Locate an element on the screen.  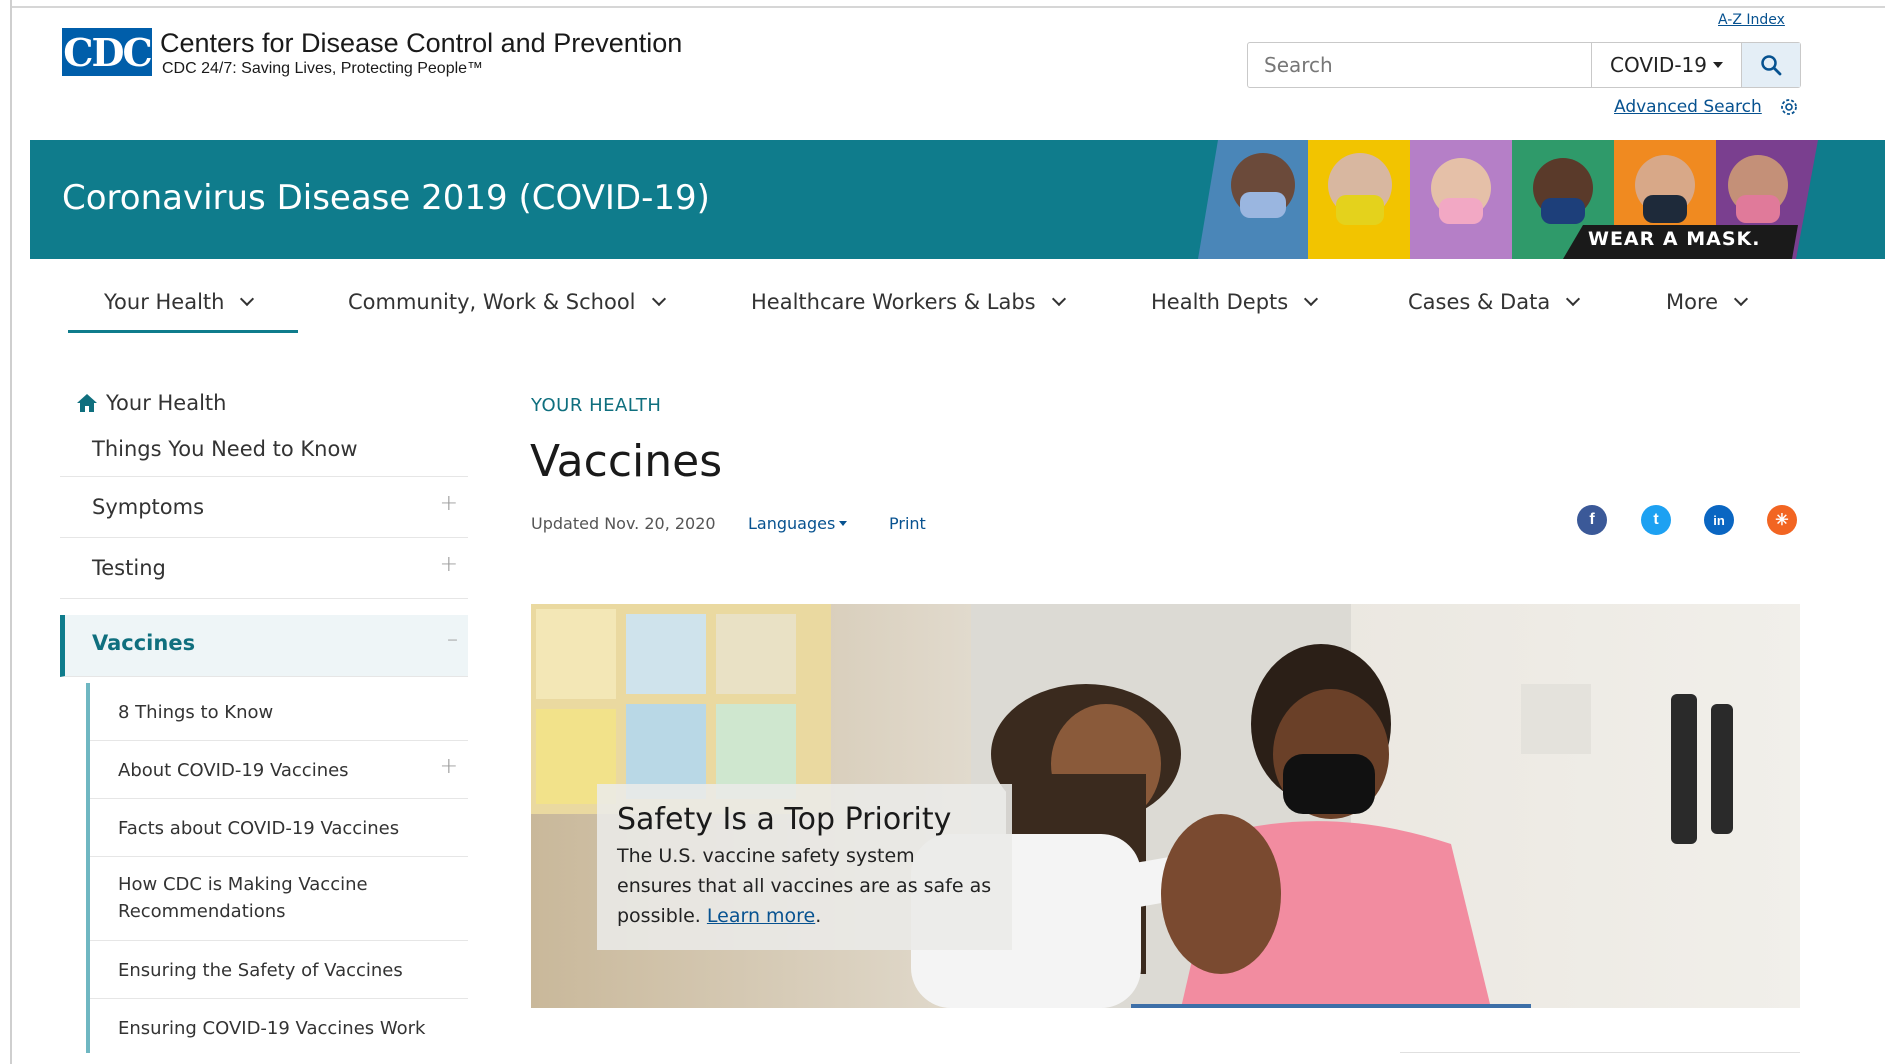
breadcrumb: YOUR HEALTH is located at coordinates (596, 405).